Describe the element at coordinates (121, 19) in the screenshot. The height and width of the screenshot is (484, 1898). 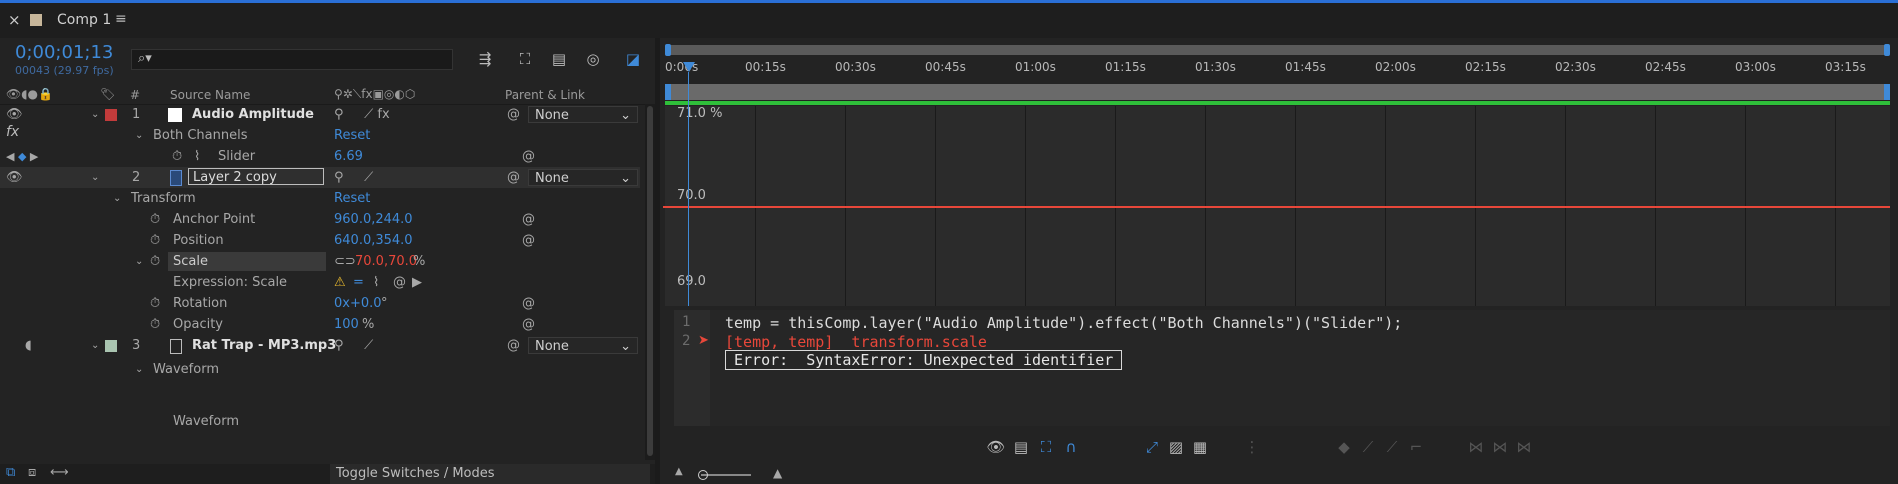
I see `tab-menu-icon: ≡` at that location.